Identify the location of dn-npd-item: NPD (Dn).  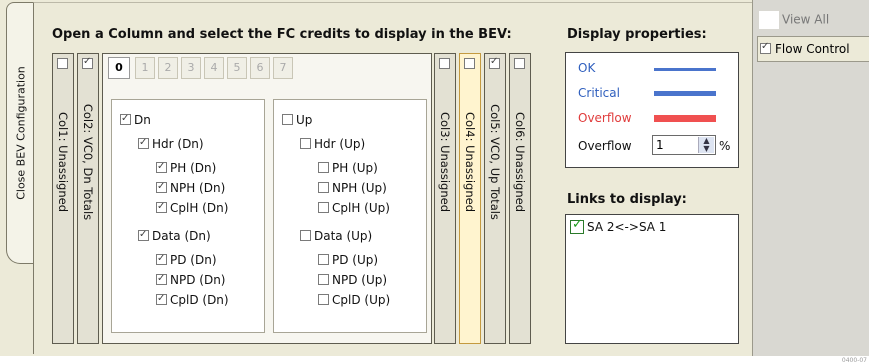
(191, 279).